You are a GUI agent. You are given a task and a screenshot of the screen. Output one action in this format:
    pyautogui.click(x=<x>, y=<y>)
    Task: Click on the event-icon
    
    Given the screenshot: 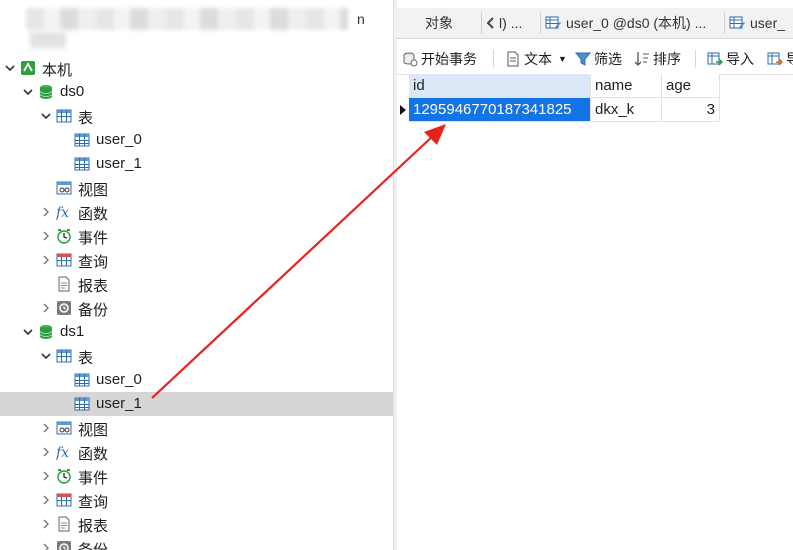 What is the action you would take?
    pyautogui.click(x=64, y=236)
    